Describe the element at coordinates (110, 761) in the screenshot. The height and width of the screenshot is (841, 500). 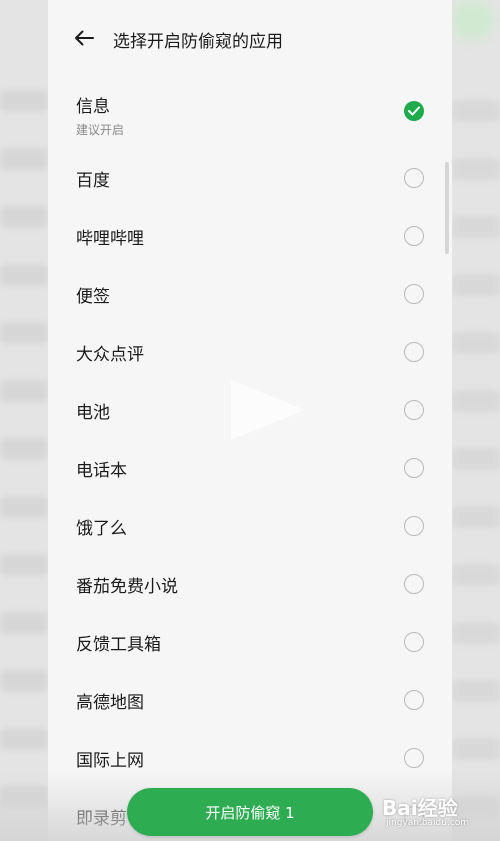
I see `app-name: 国际上网` at that location.